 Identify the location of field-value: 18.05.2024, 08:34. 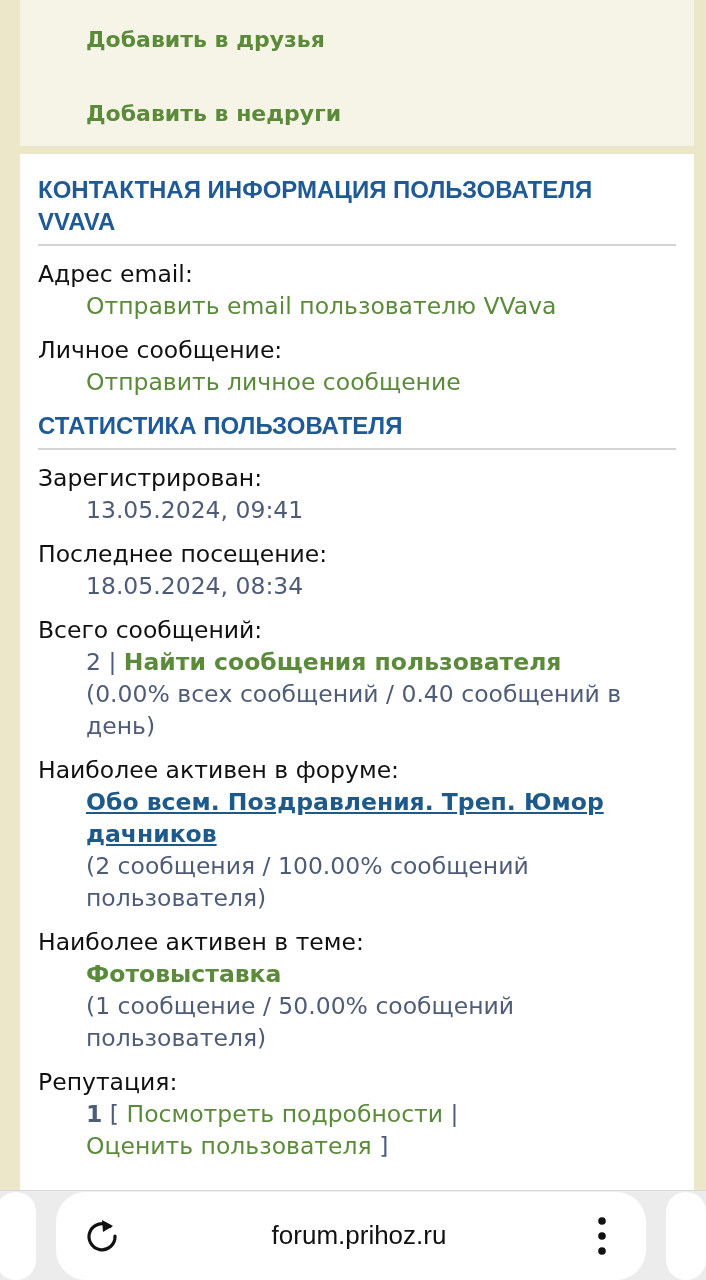
(195, 586).